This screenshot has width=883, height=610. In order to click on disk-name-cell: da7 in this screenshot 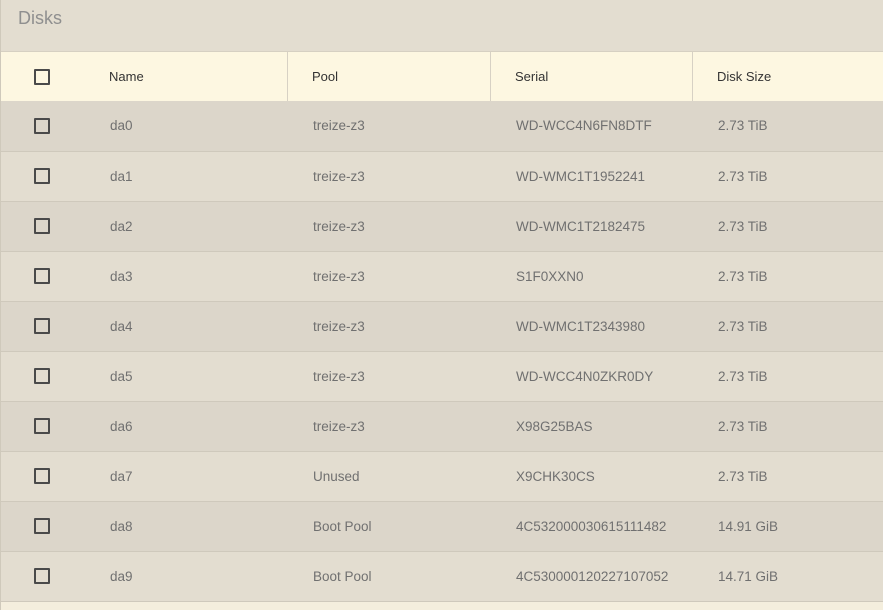, I will do `click(121, 476)`.